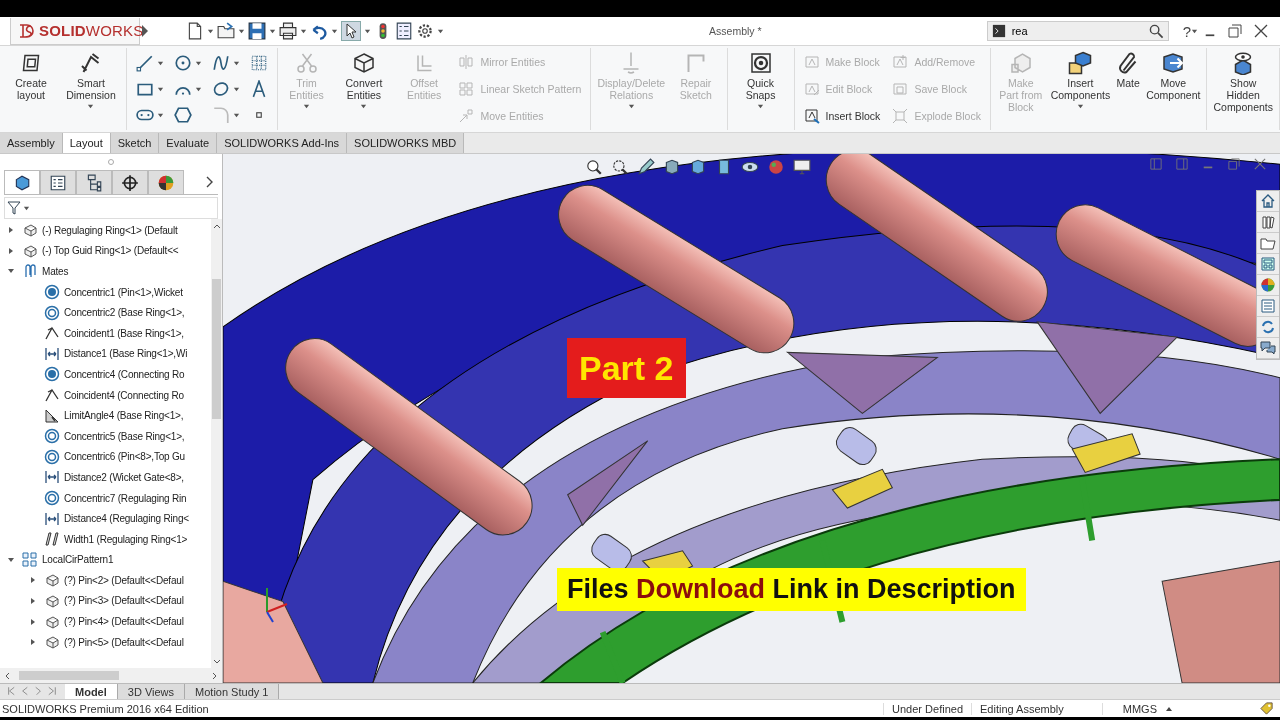  Describe the element at coordinates (1243, 89) in the screenshot. I see `ribbon-button: Show Hidden Components` at that location.